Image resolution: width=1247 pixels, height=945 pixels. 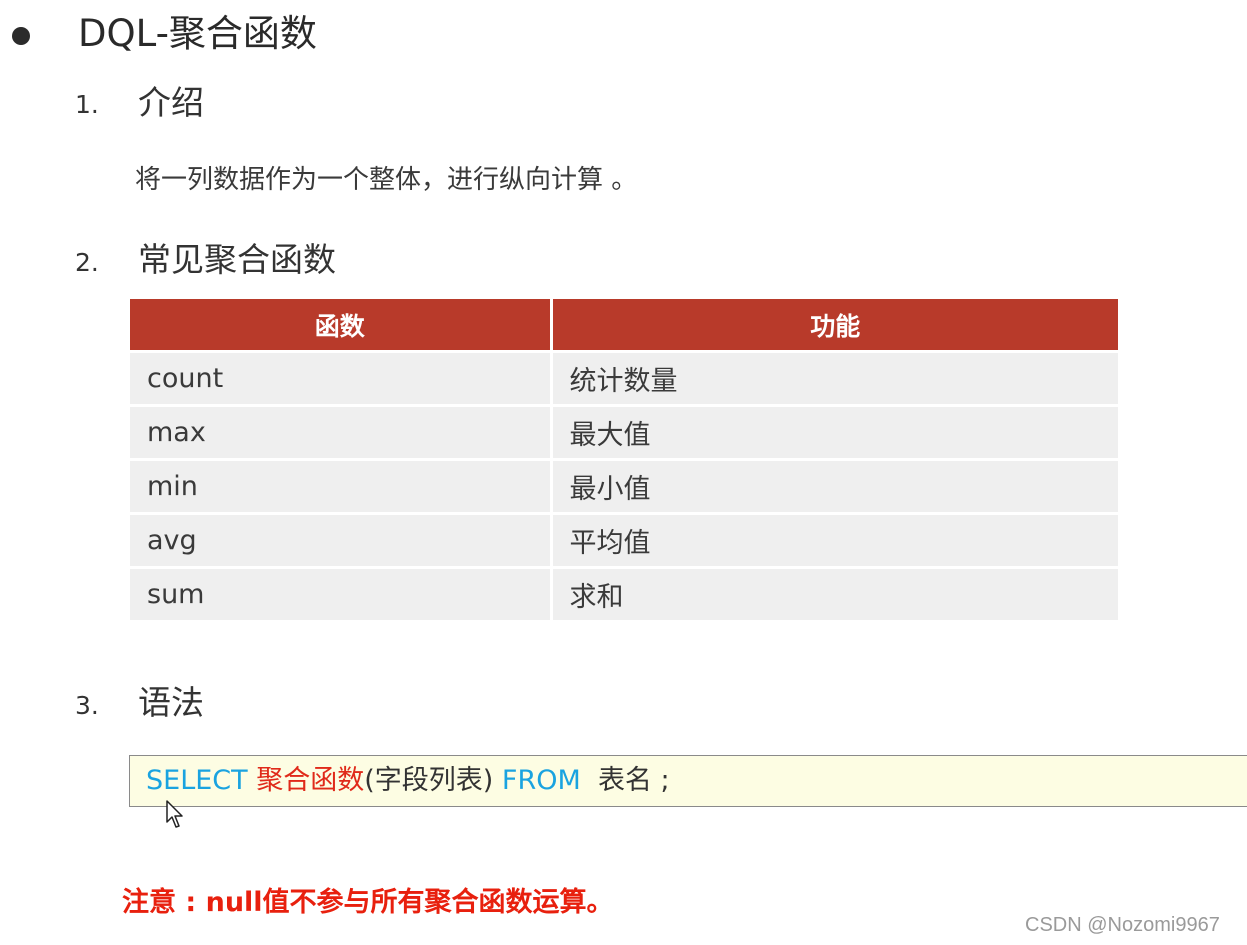 I want to click on section-number: 3., so click(x=87, y=705).